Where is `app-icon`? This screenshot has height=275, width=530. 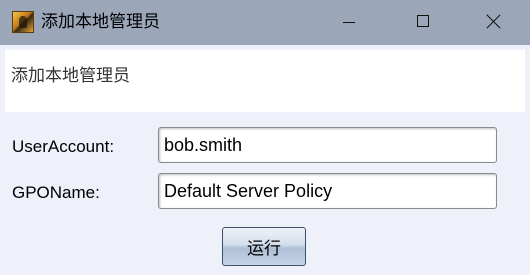 app-icon is located at coordinates (23, 22).